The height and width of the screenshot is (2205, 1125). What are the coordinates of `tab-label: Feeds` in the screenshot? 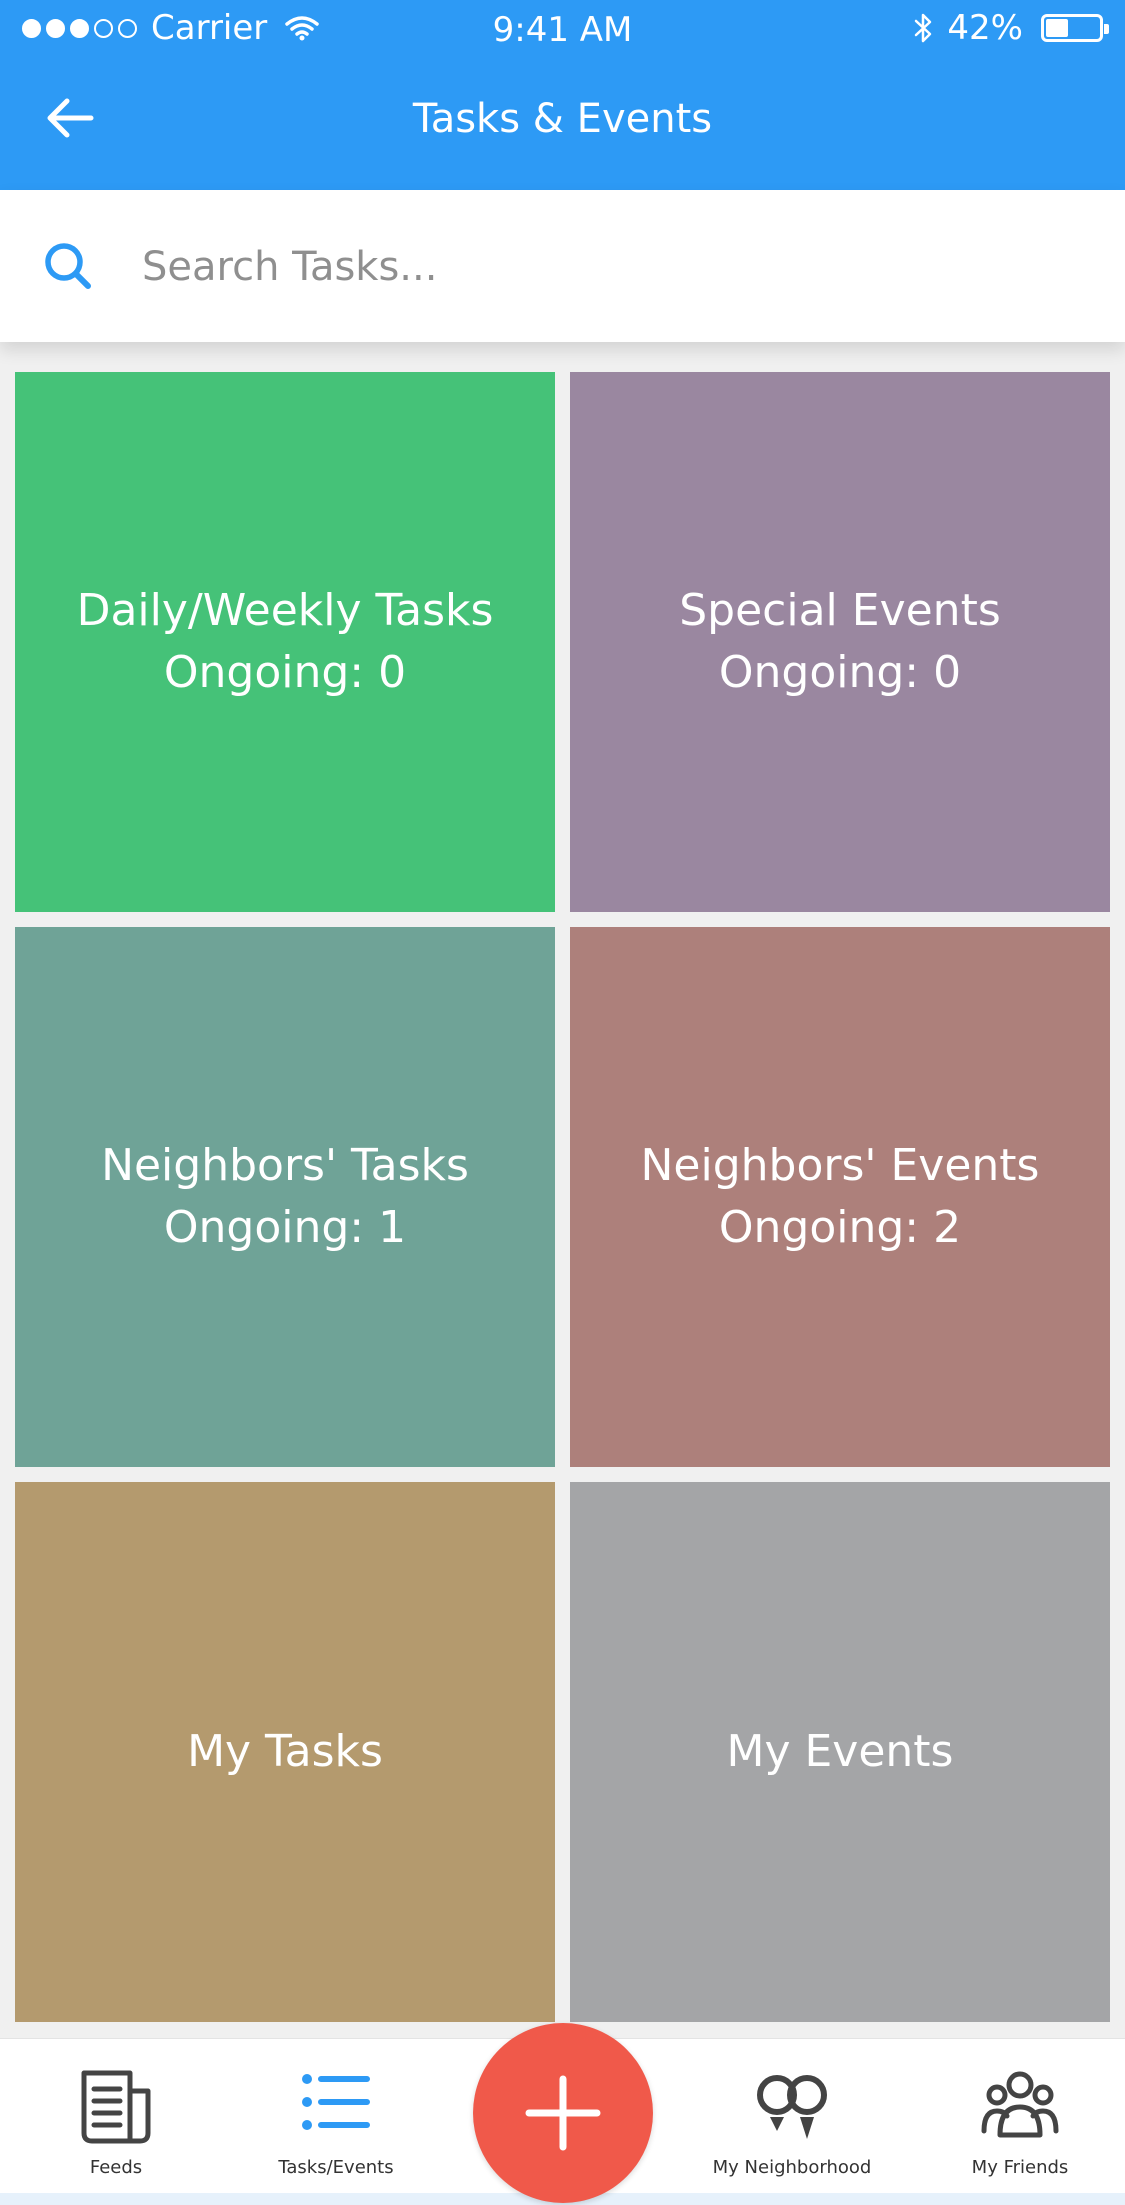 It's located at (116, 2167).